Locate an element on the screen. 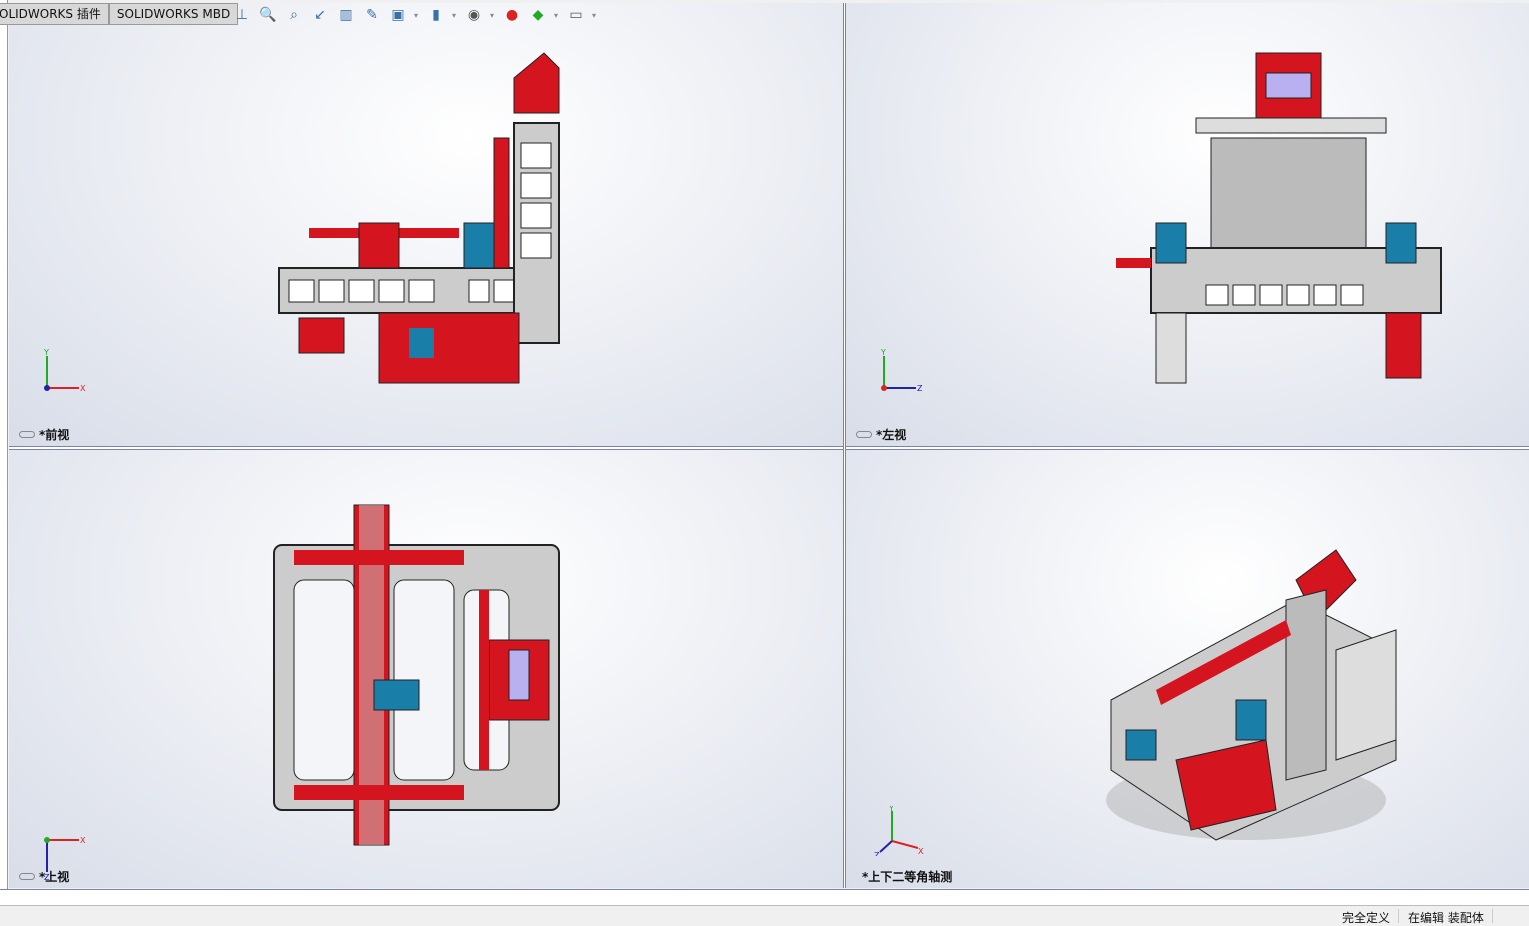  apply-scene-icon: ◆ is located at coordinates (538, 15).